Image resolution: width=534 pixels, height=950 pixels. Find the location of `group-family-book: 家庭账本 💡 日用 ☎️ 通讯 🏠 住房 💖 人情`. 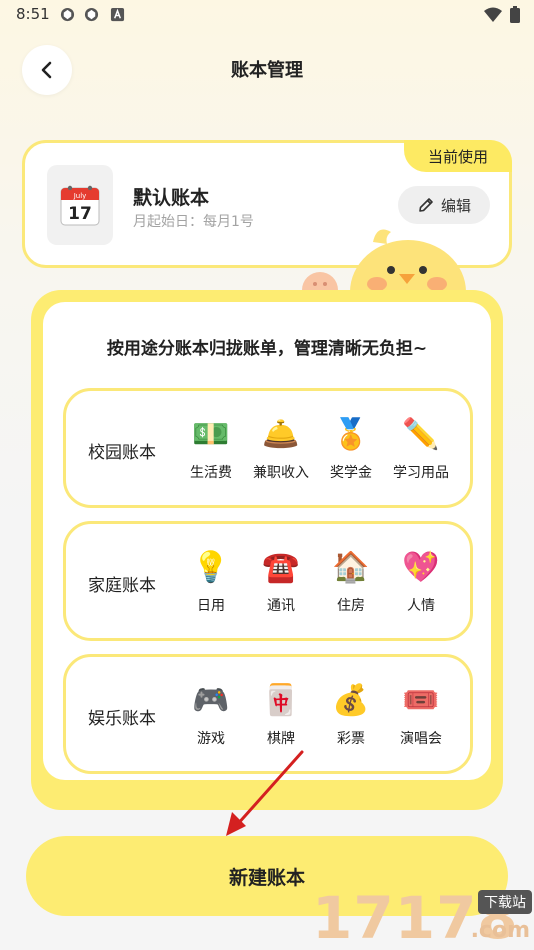

group-family-book: 家庭账本 💡 日用 ☎️ 通讯 🏠 住房 💖 人情 is located at coordinates (268, 581).